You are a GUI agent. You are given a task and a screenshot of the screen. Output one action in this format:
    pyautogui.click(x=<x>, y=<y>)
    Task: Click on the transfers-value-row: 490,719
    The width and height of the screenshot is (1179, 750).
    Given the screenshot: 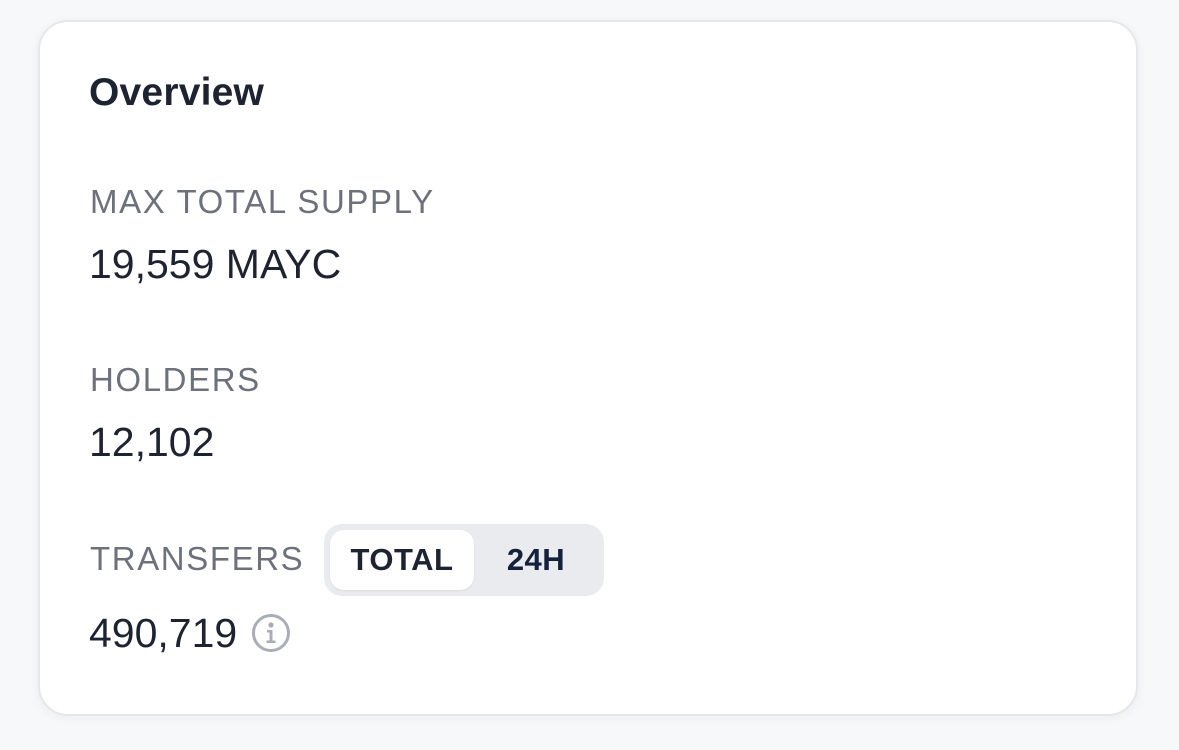 What is the action you would take?
    pyautogui.click(x=190, y=633)
    